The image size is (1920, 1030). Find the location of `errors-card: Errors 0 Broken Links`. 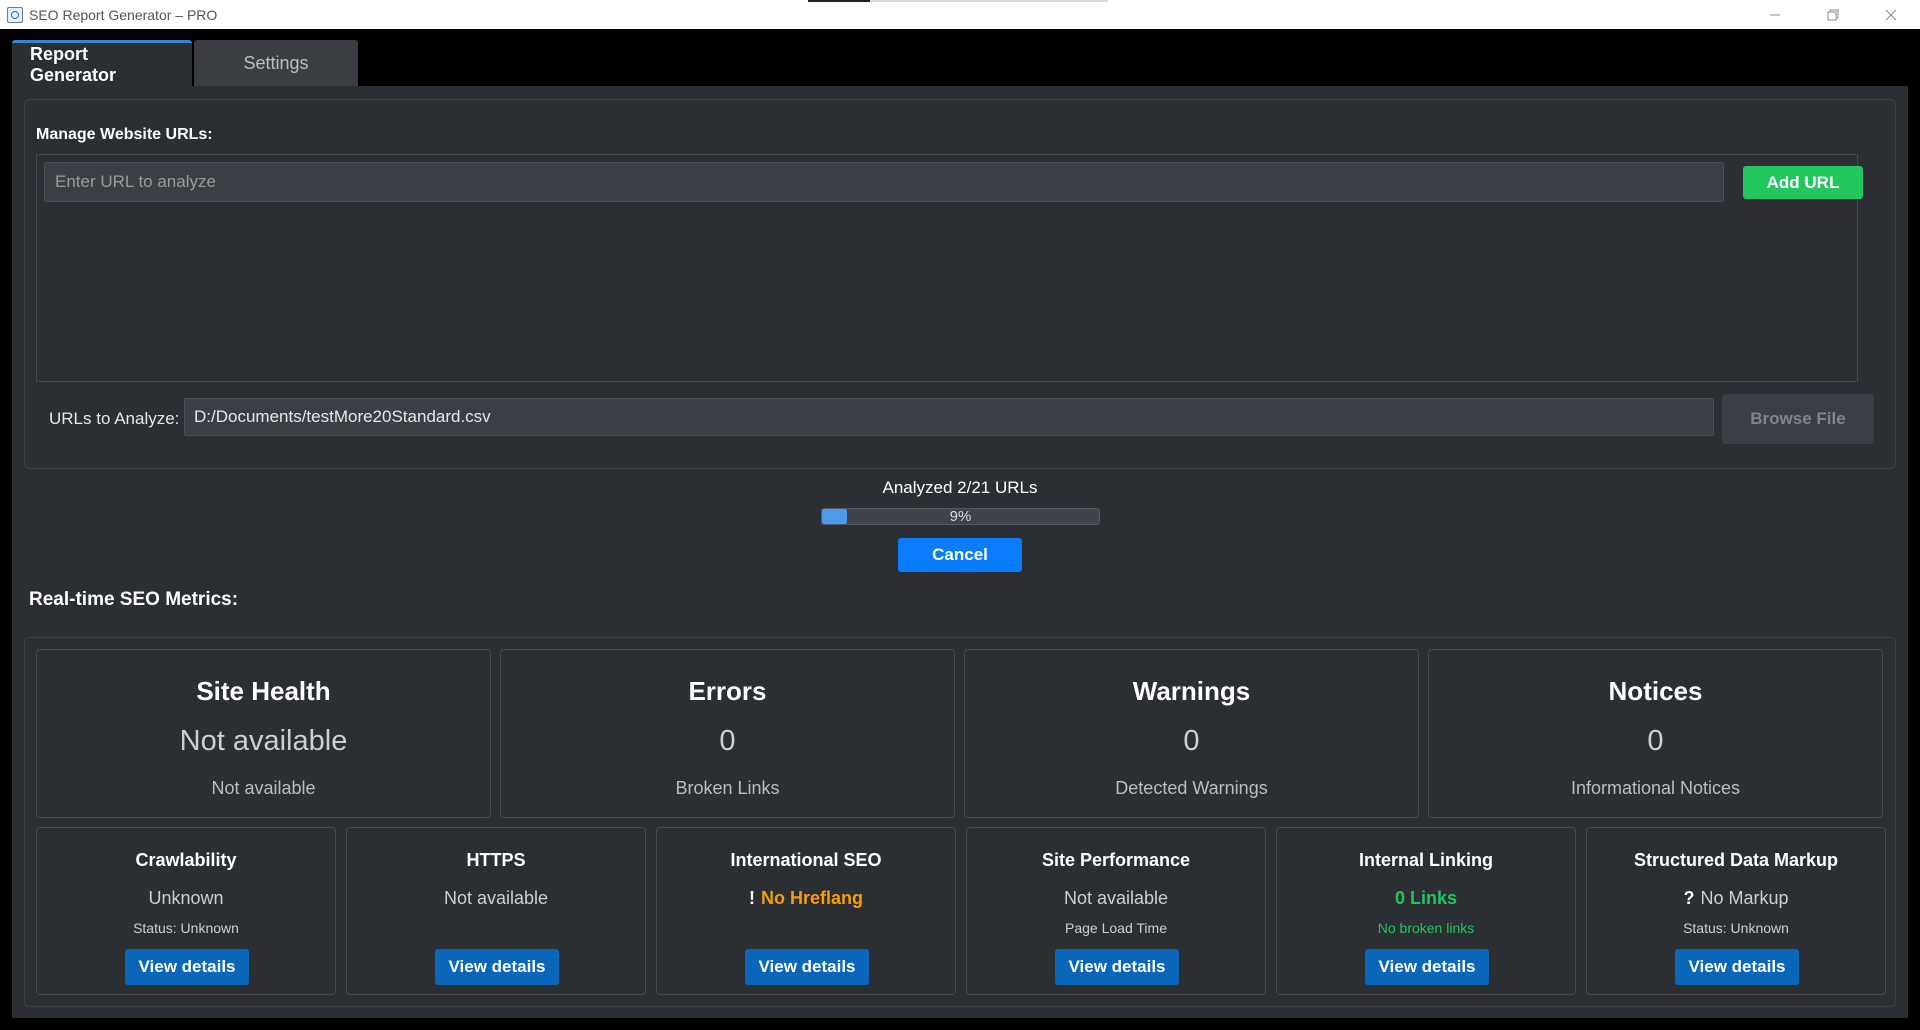

errors-card: Errors 0 Broken Links is located at coordinates (727, 733).